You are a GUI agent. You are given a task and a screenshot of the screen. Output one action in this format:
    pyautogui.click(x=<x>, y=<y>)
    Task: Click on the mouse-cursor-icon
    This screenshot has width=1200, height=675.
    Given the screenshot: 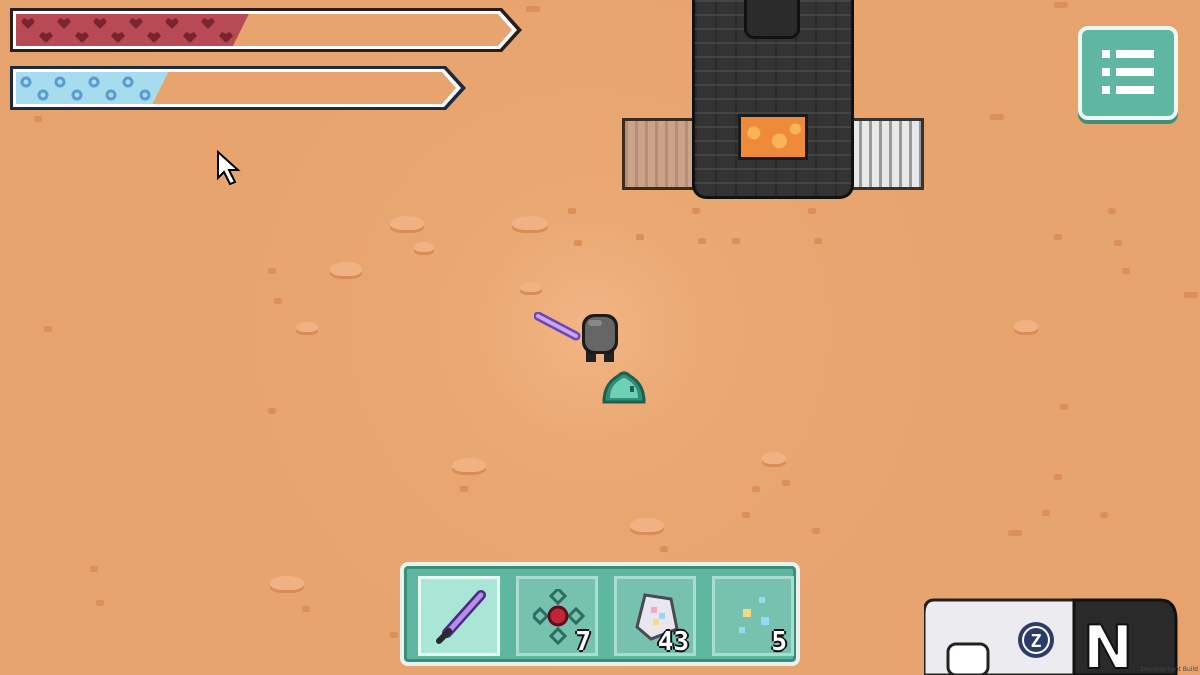 What is the action you would take?
    pyautogui.click(x=229, y=168)
    